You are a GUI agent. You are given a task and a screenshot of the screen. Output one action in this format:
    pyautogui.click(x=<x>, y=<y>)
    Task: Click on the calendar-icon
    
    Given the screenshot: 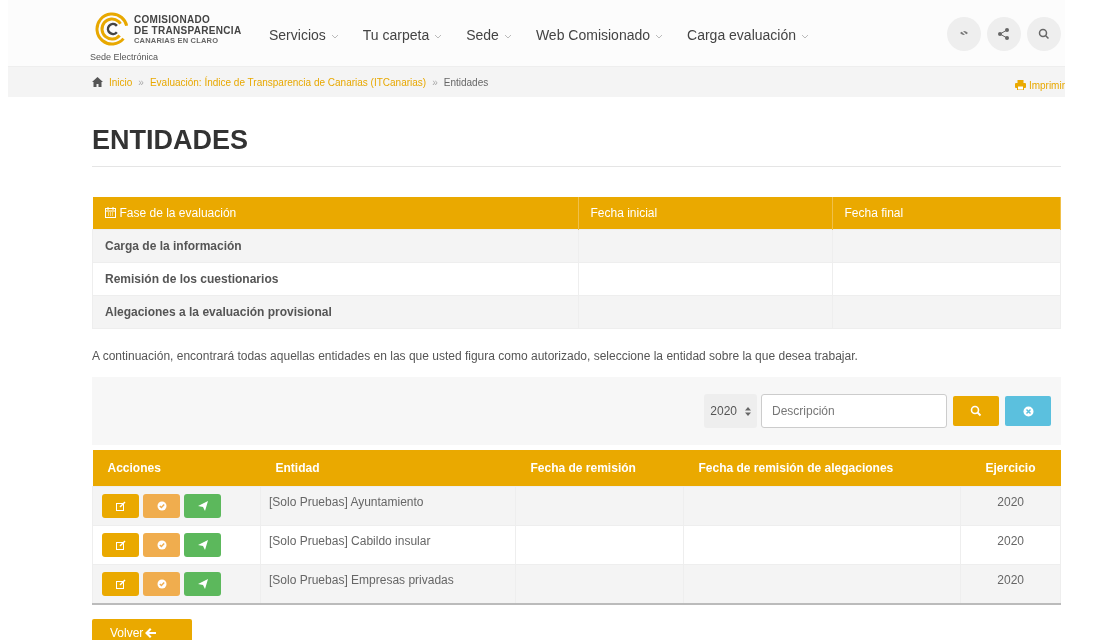 What is the action you would take?
    pyautogui.click(x=110, y=212)
    